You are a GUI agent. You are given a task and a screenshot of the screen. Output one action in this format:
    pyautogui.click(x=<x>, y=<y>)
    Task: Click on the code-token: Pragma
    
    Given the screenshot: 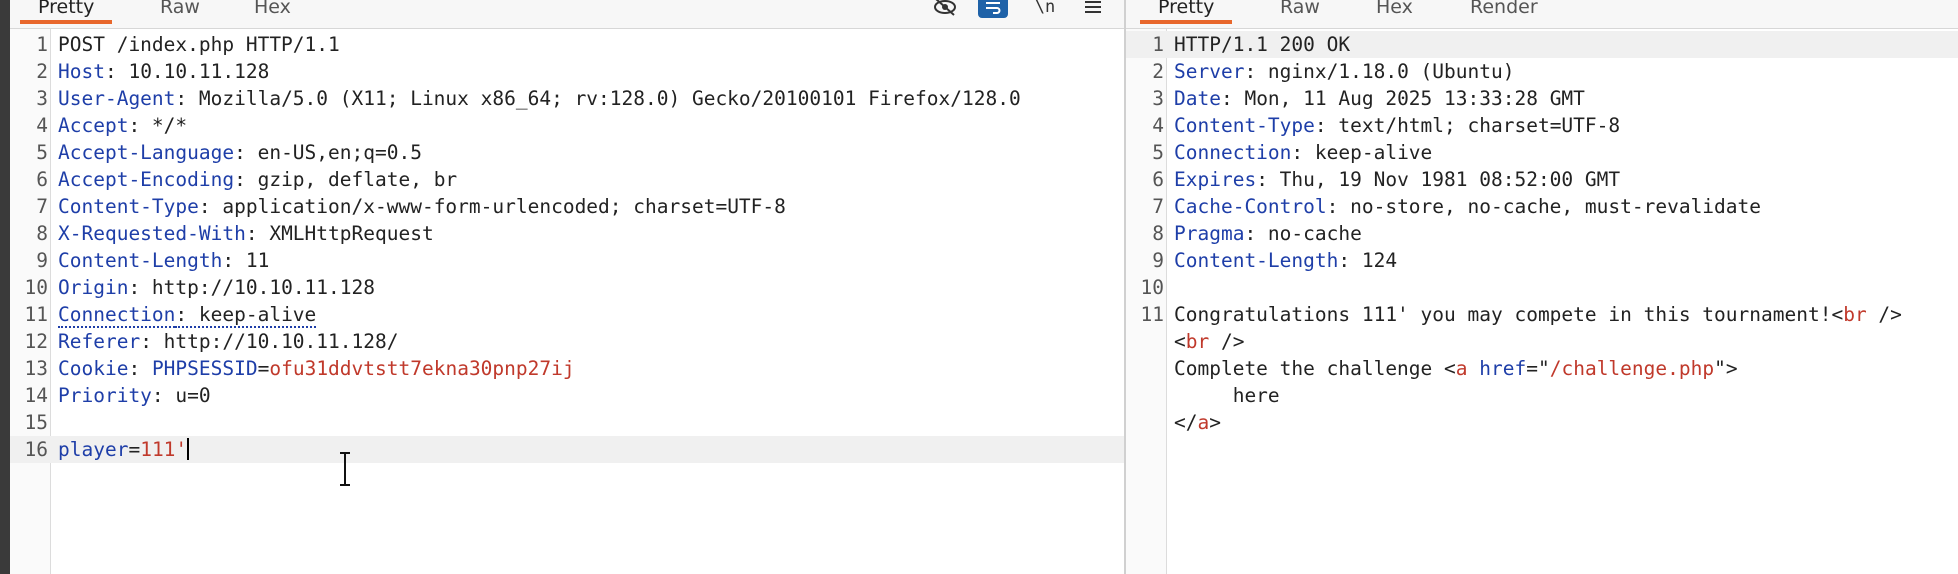 What is the action you would take?
    pyautogui.click(x=1209, y=233)
    